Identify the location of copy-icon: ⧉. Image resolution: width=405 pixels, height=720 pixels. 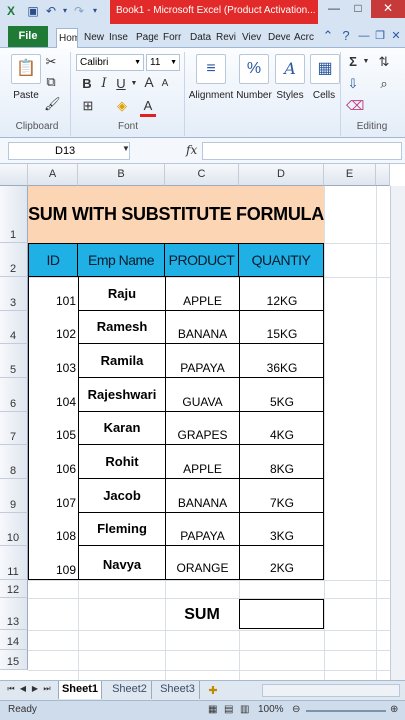
(51, 82).